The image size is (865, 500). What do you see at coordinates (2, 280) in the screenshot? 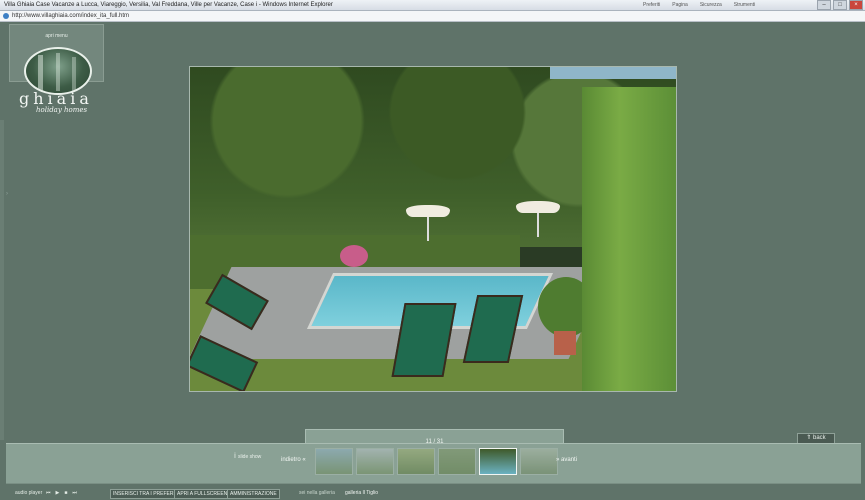
I see `left-edge-strip` at bounding box center [2, 280].